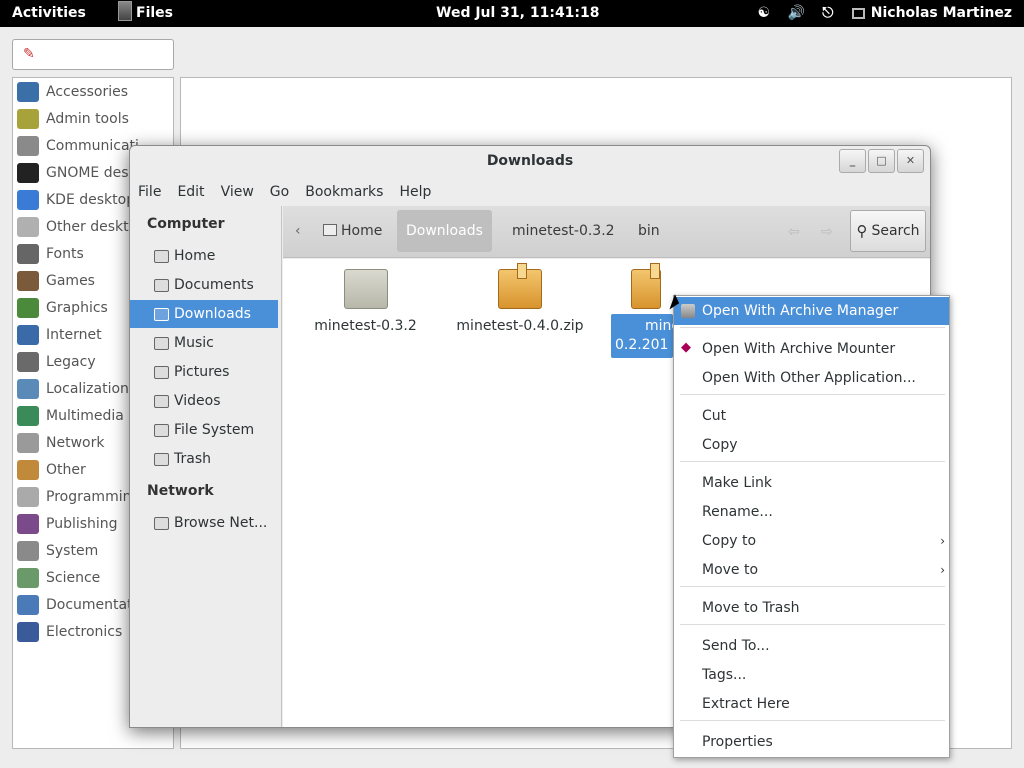 The image size is (1024, 768). Describe the element at coordinates (298, 231) in the screenshot. I see `breadcrumb-left-arrow: ‹` at that location.